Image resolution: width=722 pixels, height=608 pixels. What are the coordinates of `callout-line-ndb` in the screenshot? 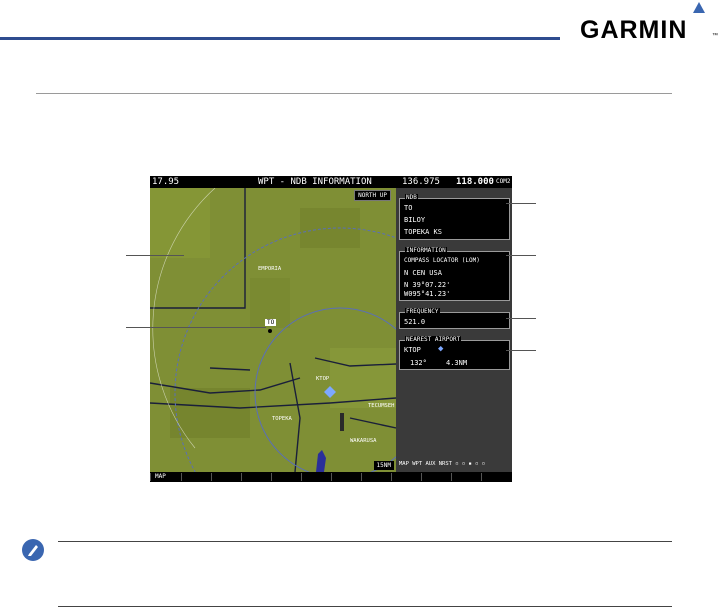 It's located at (196, 327).